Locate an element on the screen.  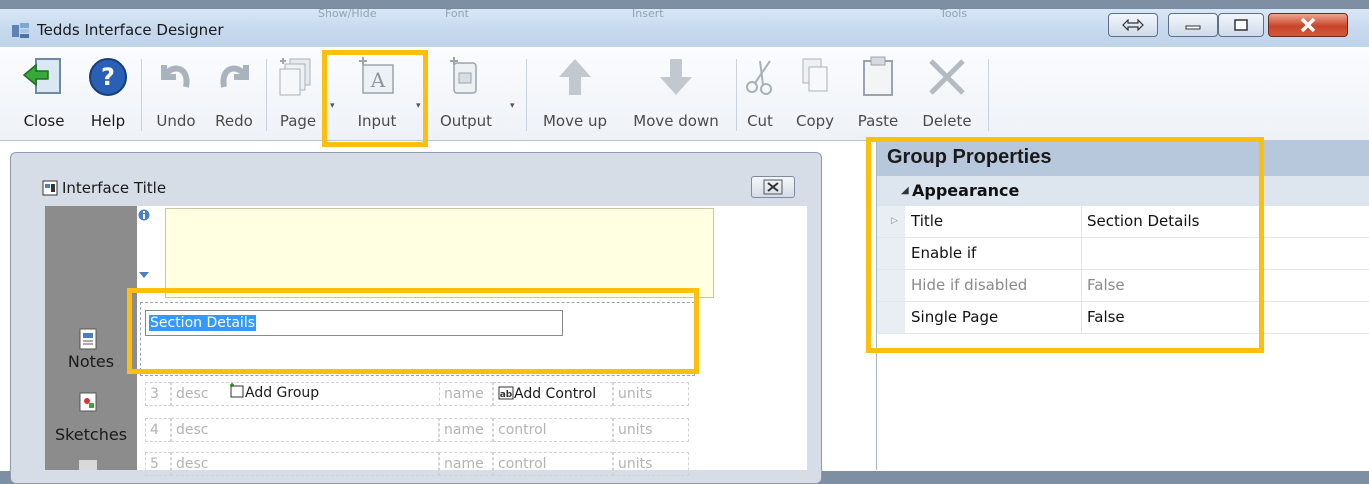
horizontal-arrows-icon is located at coordinates (1133, 25).